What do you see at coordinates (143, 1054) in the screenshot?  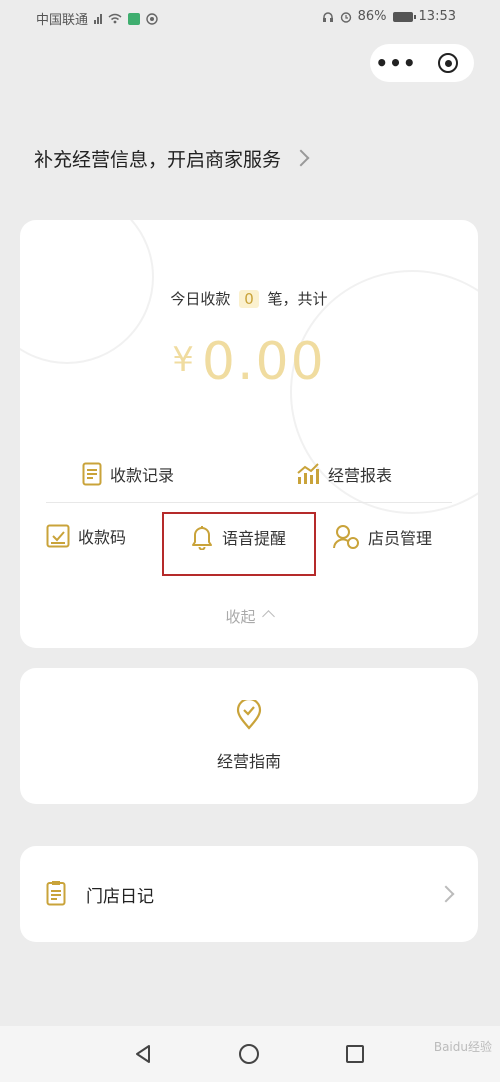 I see `back-triangle-icon` at bounding box center [143, 1054].